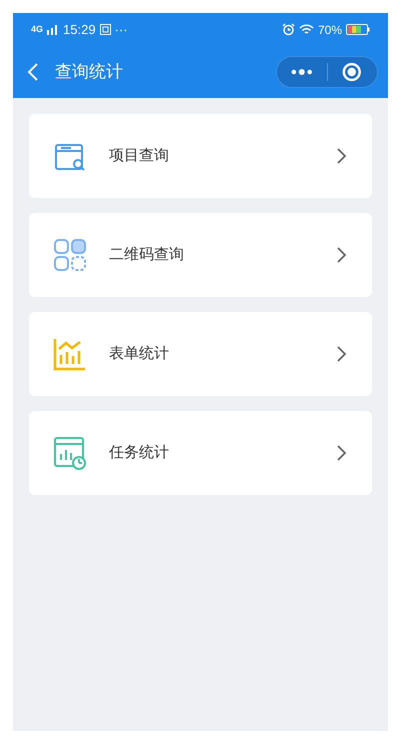 This screenshot has height=739, width=401. Describe the element at coordinates (200, 354) in the screenshot. I see `menu-card: 表单统计` at that location.